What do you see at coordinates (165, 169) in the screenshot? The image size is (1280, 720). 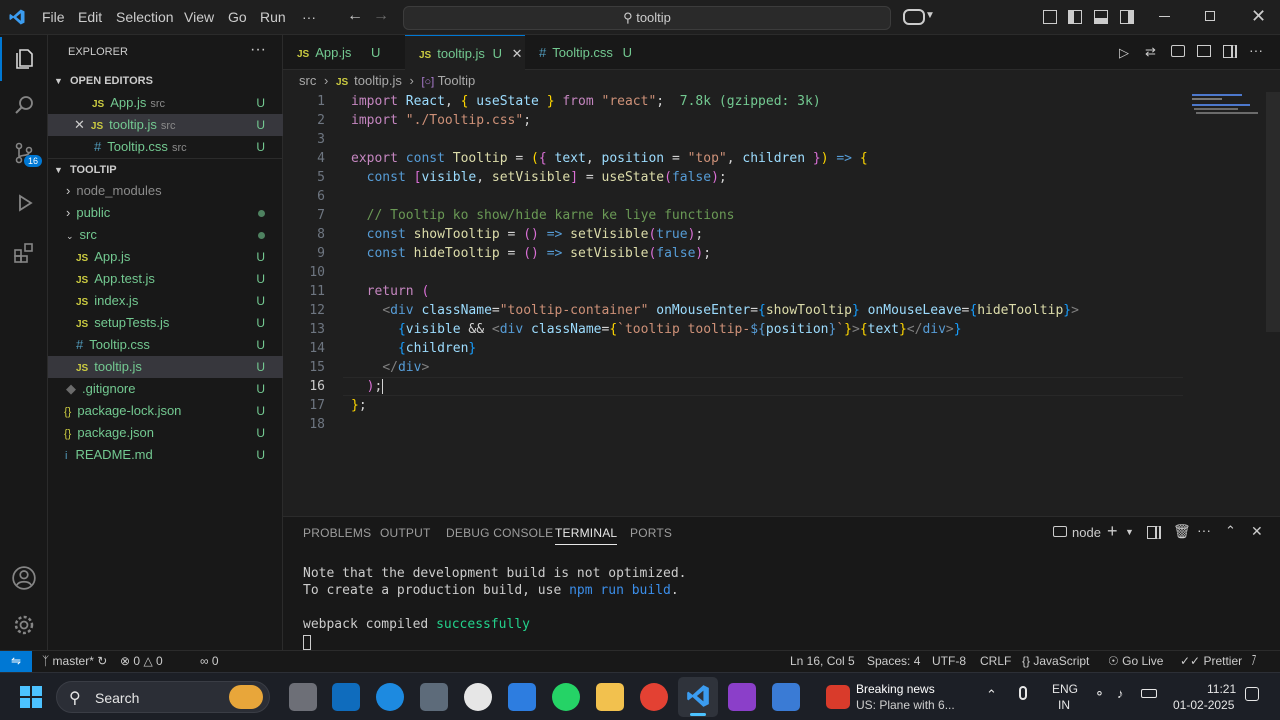 I see `project-header: ▼ TOOLTIP` at bounding box center [165, 169].